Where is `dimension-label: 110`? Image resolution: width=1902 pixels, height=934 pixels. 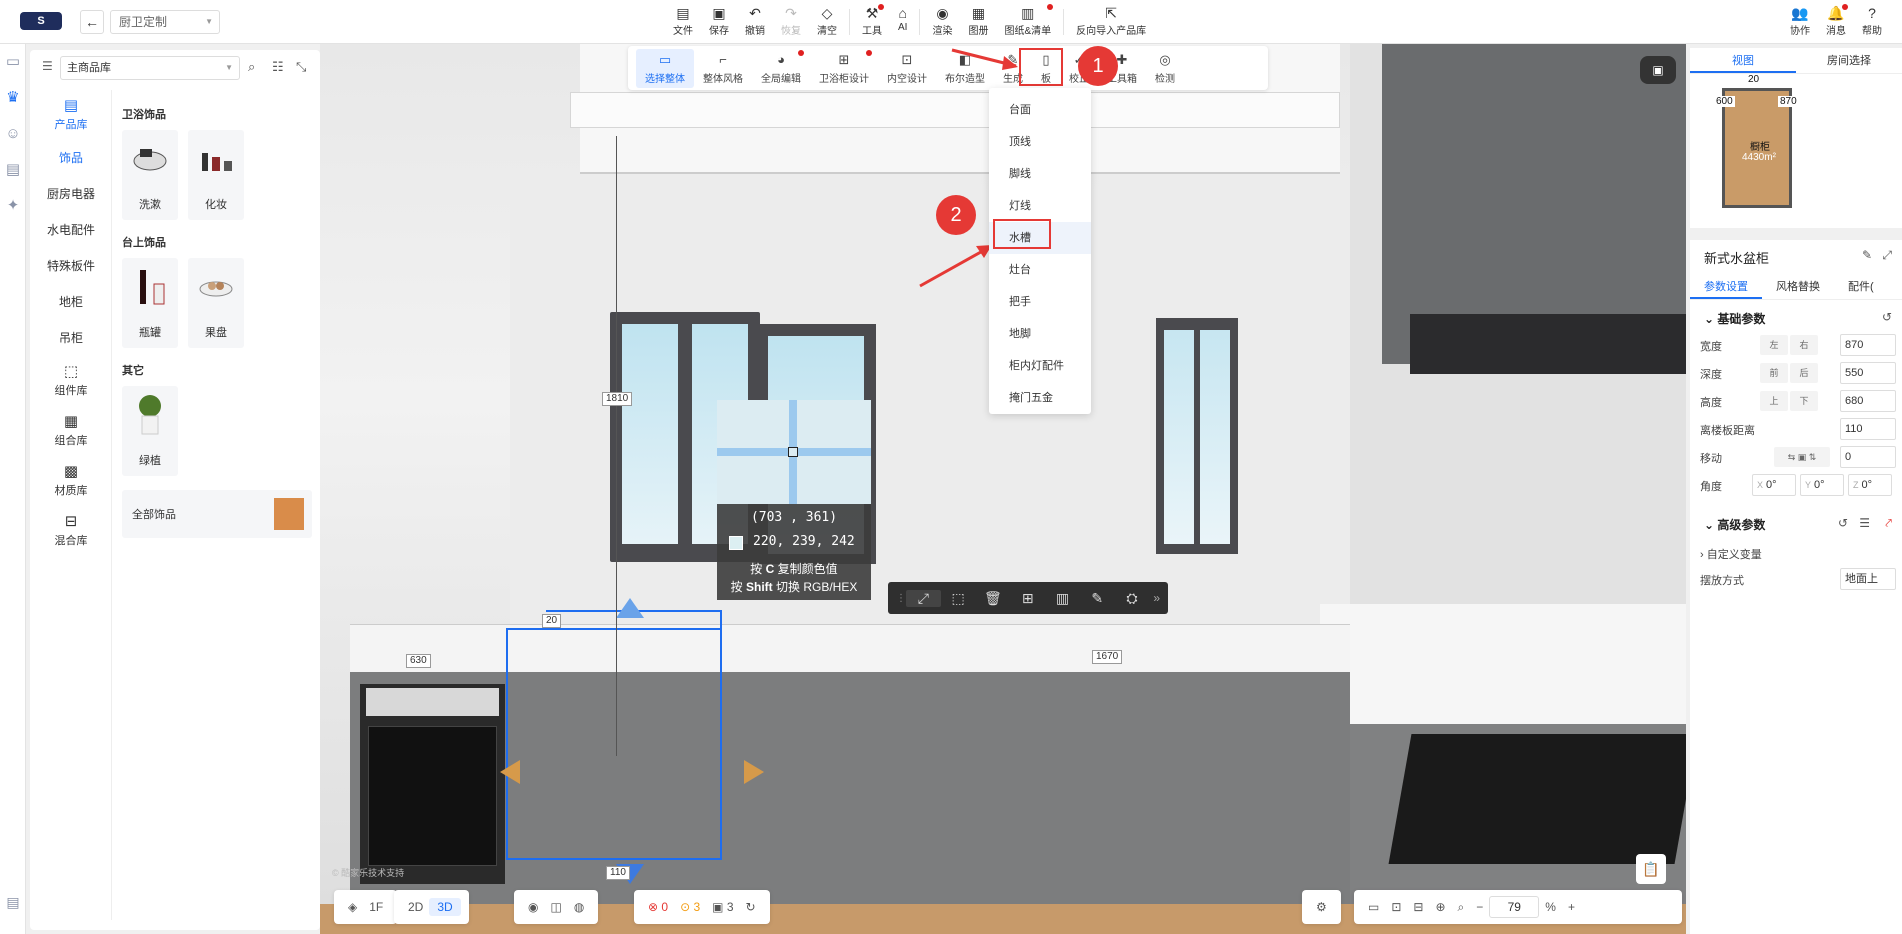 dimension-label: 110 is located at coordinates (618, 873).